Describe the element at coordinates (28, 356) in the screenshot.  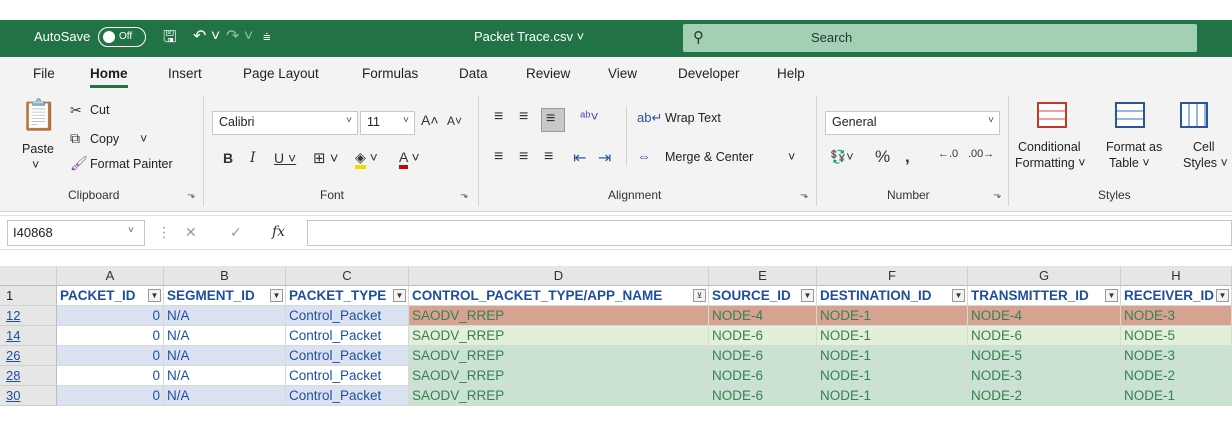
I see `row-header: 26` at that location.